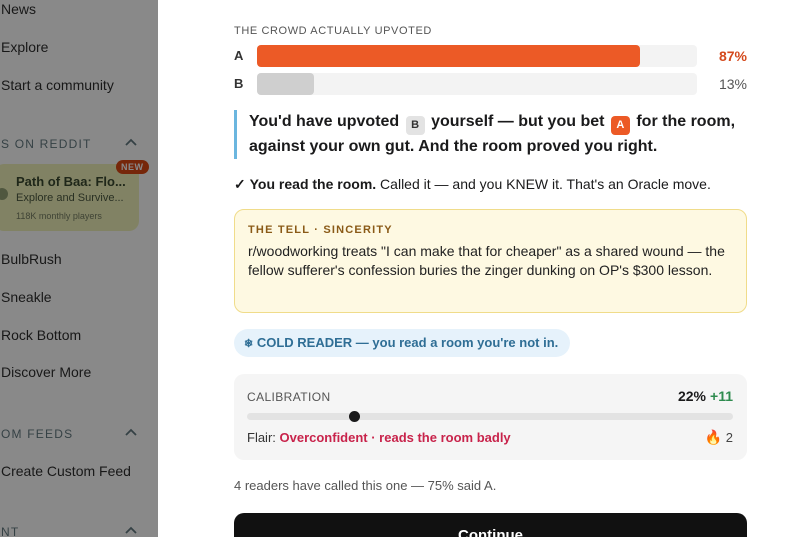 This screenshot has height=537, width=806. Describe the element at coordinates (395, 437) in the screenshot. I see `flair-value: Overconfident · reads the room badly` at that location.